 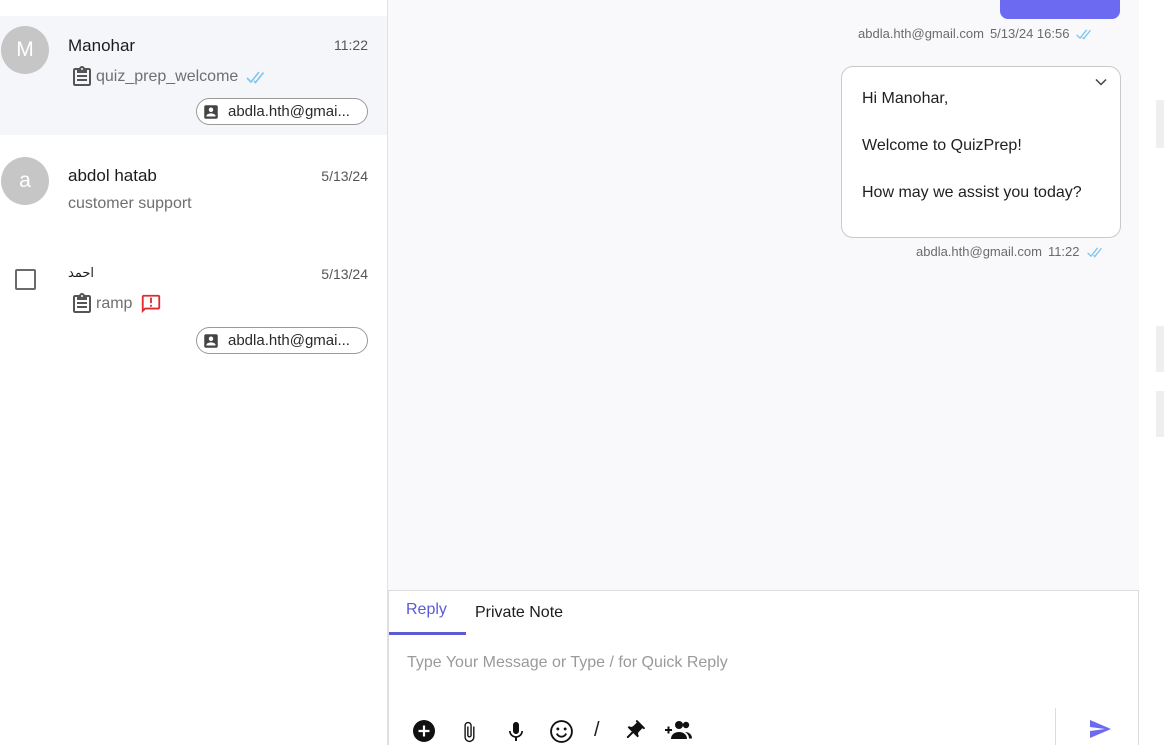 I want to click on assign-people-button, so click(x=679, y=730).